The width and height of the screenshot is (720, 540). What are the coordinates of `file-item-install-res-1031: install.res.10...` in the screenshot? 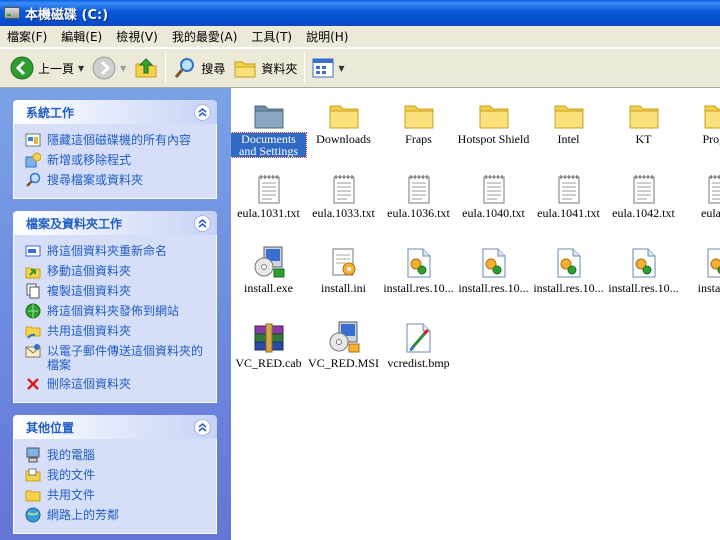 It's located at (493, 268).